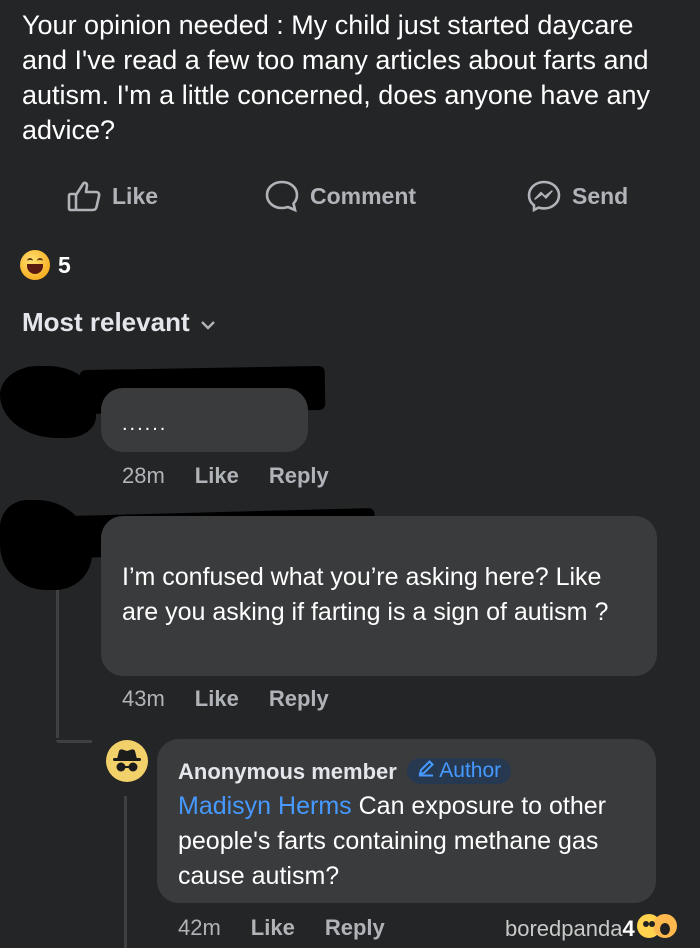 This screenshot has width=700, height=948. I want to click on anonymous-avatar-icon, so click(127, 761).